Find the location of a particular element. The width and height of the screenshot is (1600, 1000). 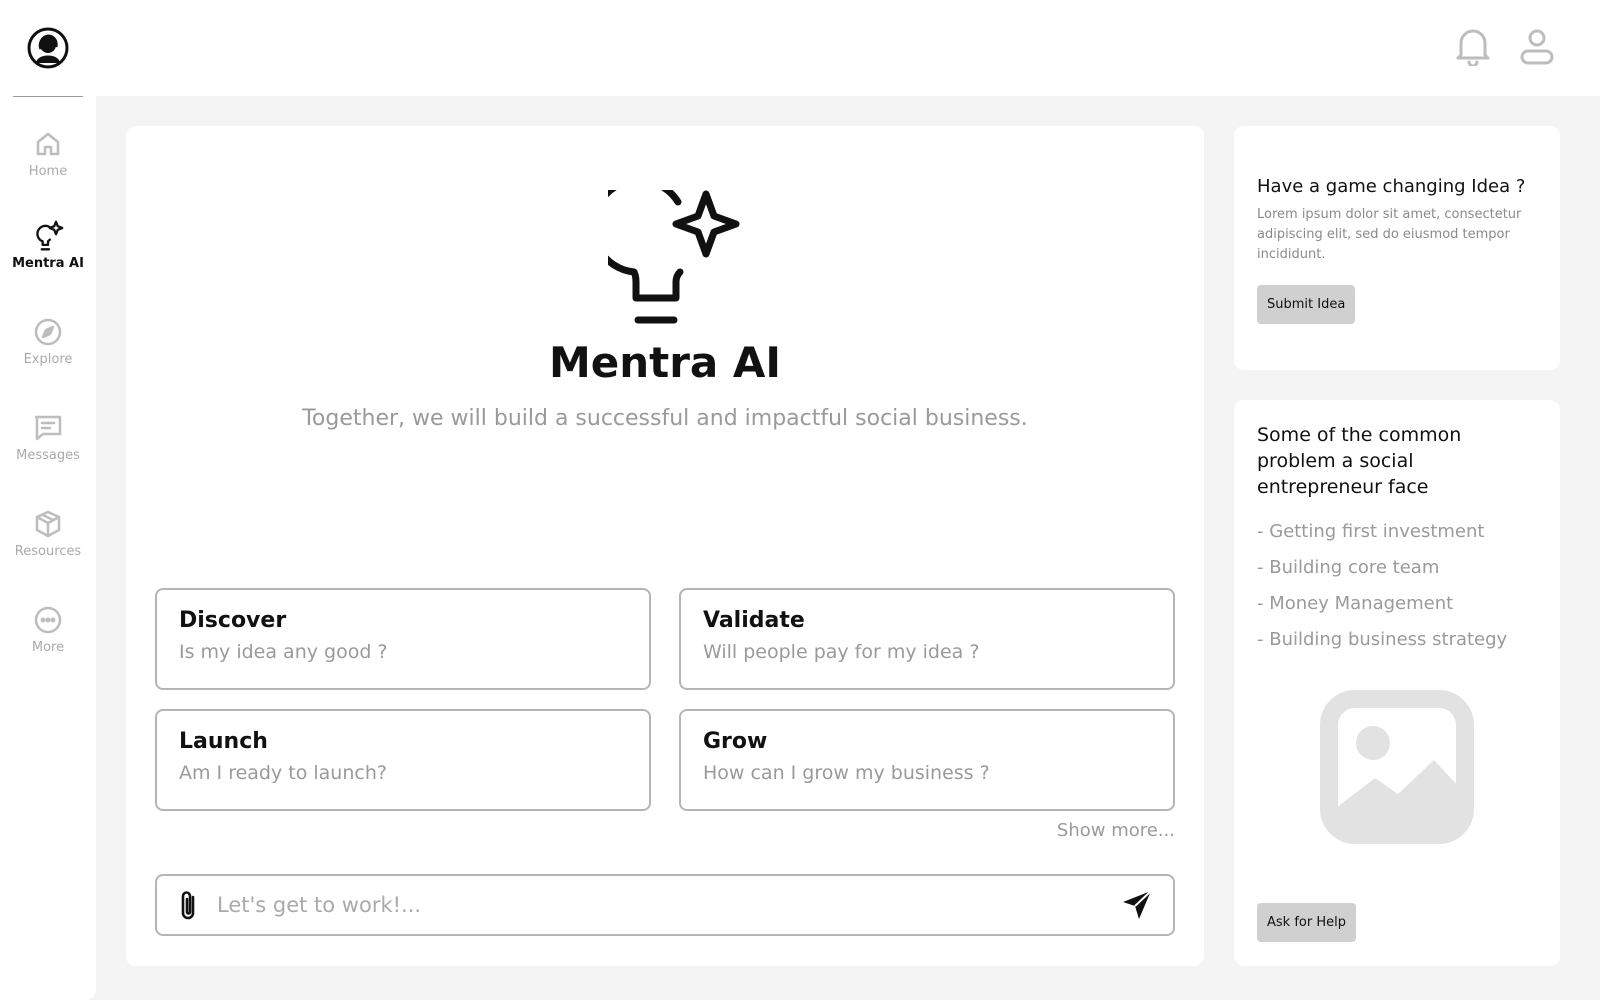

prompt-card-discover: Discover Is my idea any good ? is located at coordinates (403, 639).